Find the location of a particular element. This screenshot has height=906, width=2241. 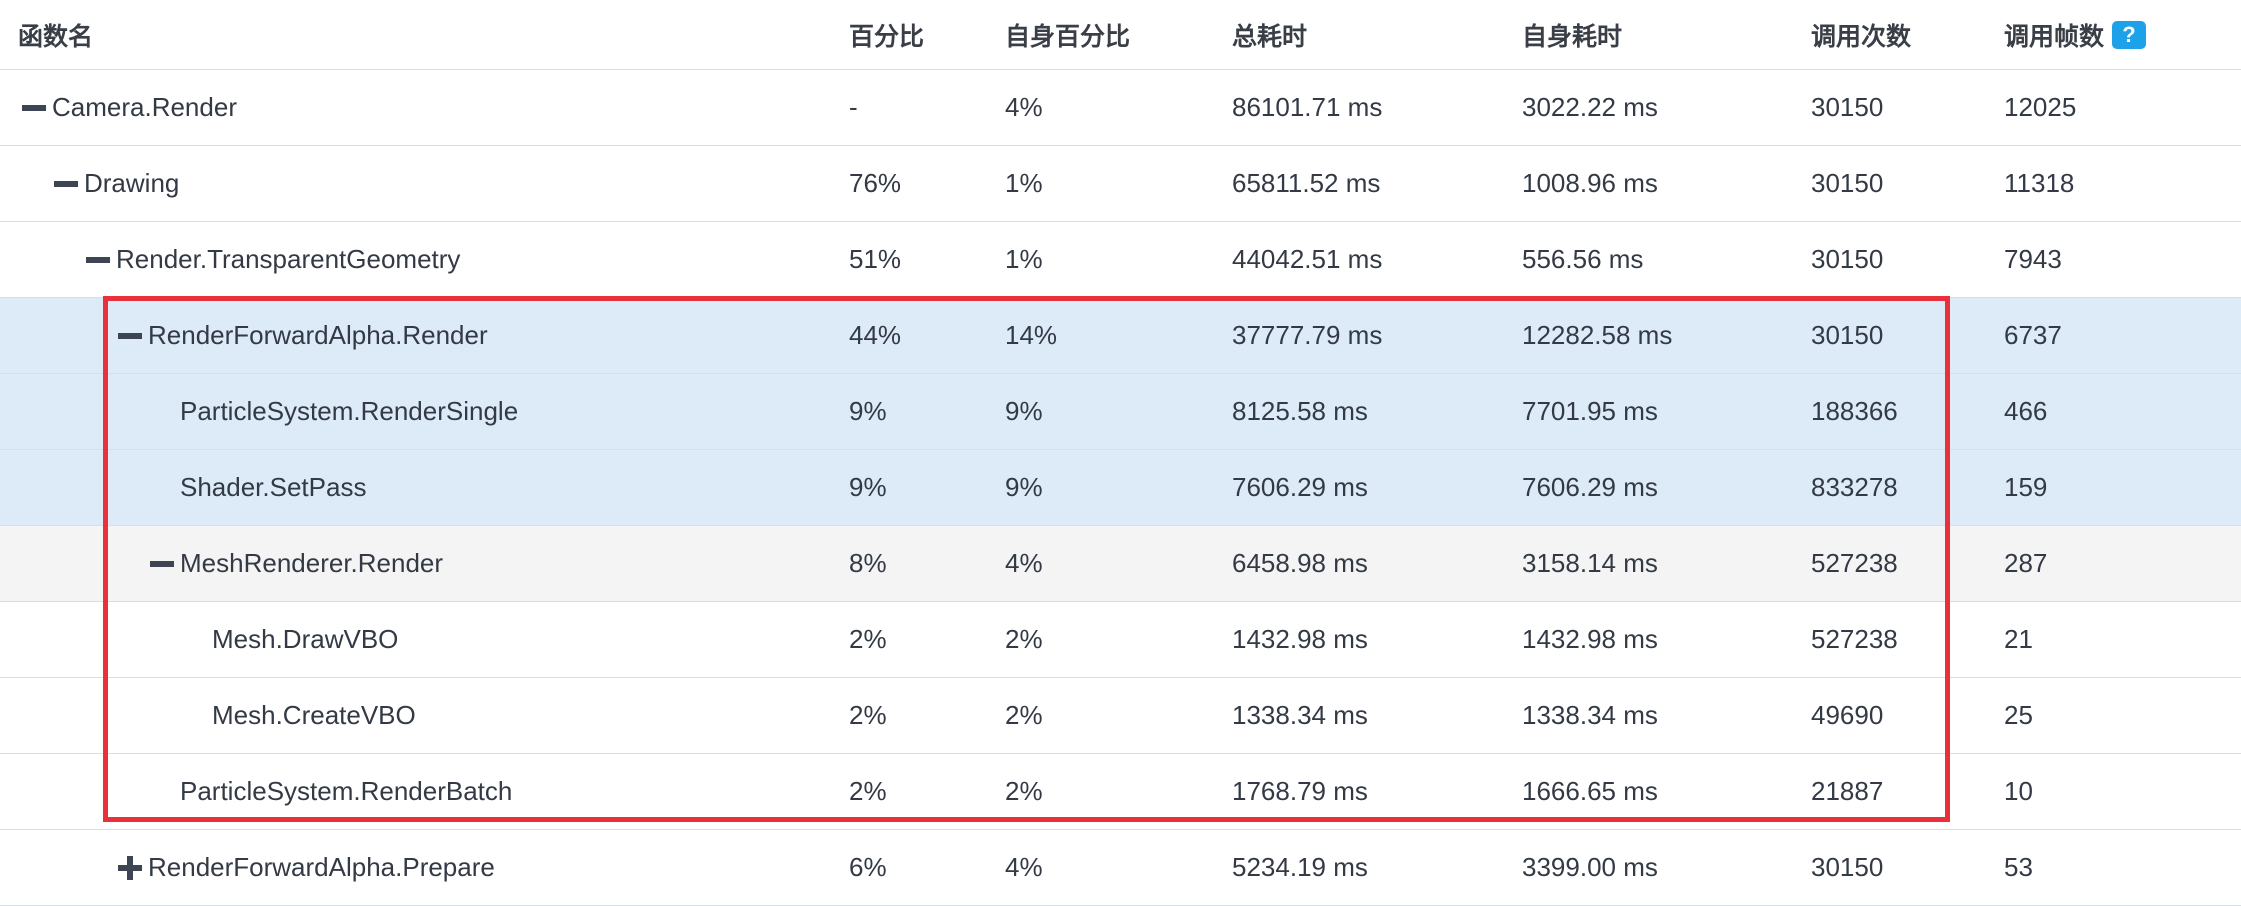

total-time-cell: 86101.71 ms is located at coordinates (1307, 107).